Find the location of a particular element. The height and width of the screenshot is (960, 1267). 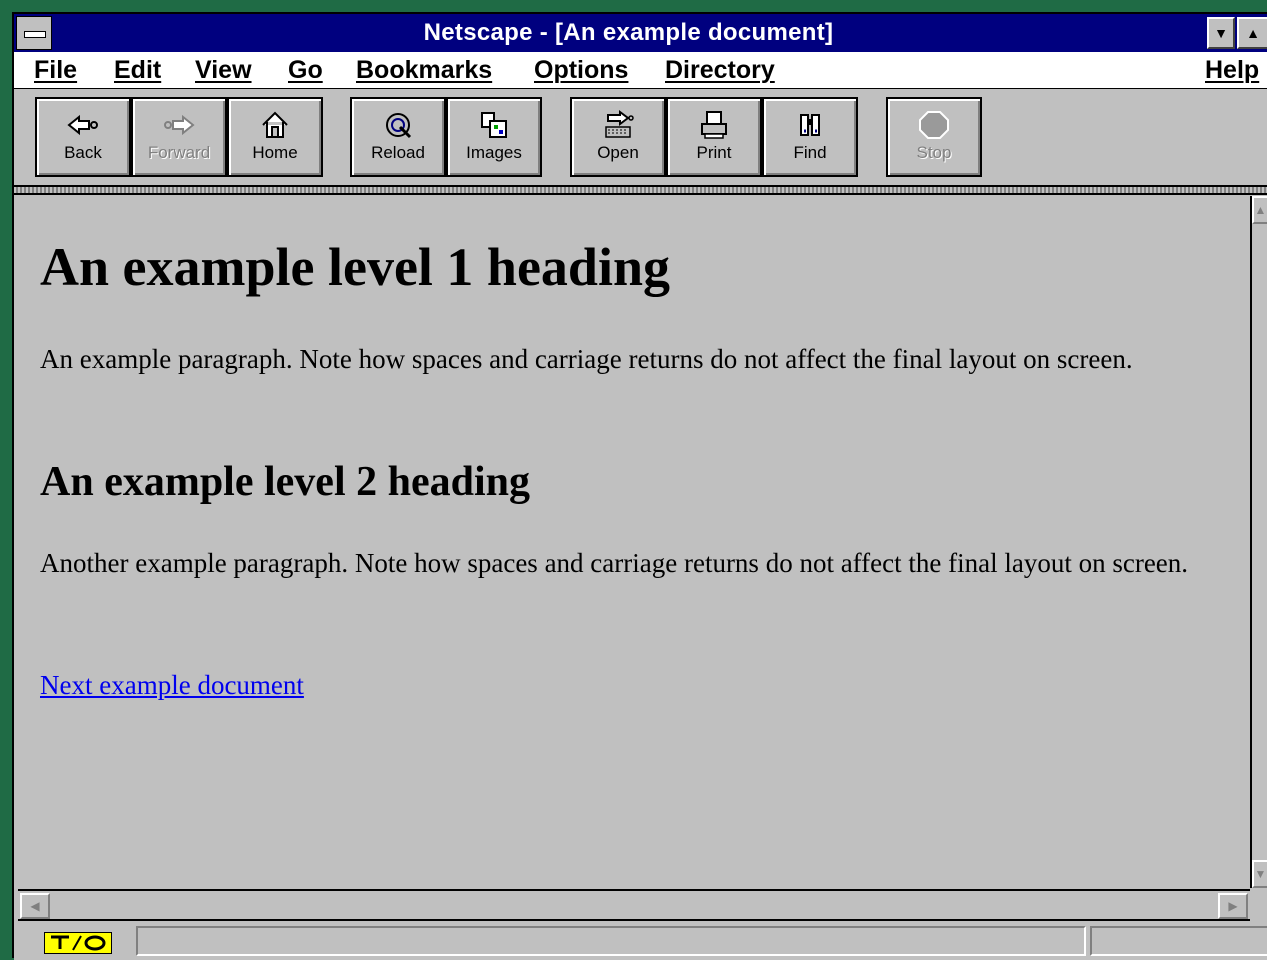

print-button: Print is located at coordinates (714, 137).